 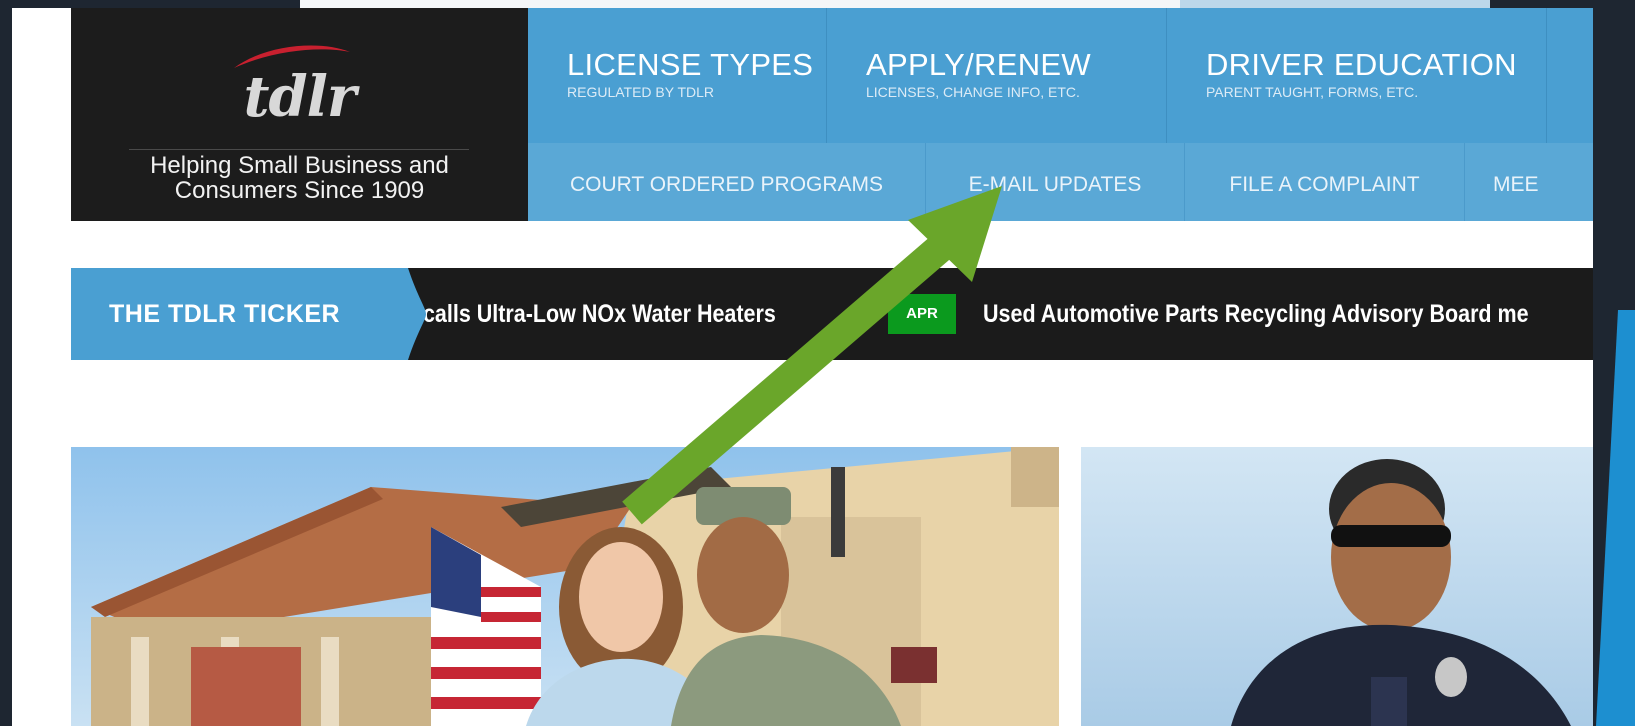 I want to click on ticker-chevron, so click(x=413, y=314).